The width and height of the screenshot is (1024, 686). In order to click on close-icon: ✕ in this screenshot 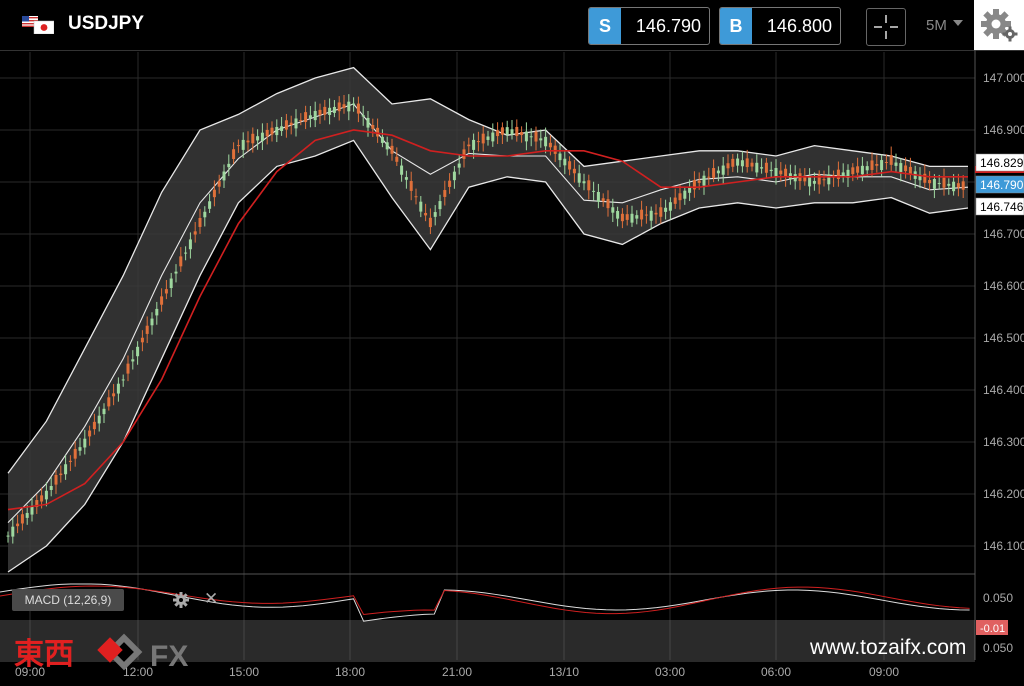, I will do `click(211, 599)`.